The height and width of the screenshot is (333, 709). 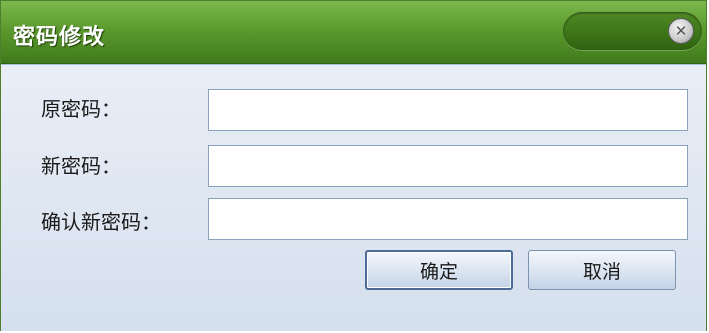 What do you see at coordinates (81, 109) in the screenshot?
I see `old-password-label: 原密码：` at bounding box center [81, 109].